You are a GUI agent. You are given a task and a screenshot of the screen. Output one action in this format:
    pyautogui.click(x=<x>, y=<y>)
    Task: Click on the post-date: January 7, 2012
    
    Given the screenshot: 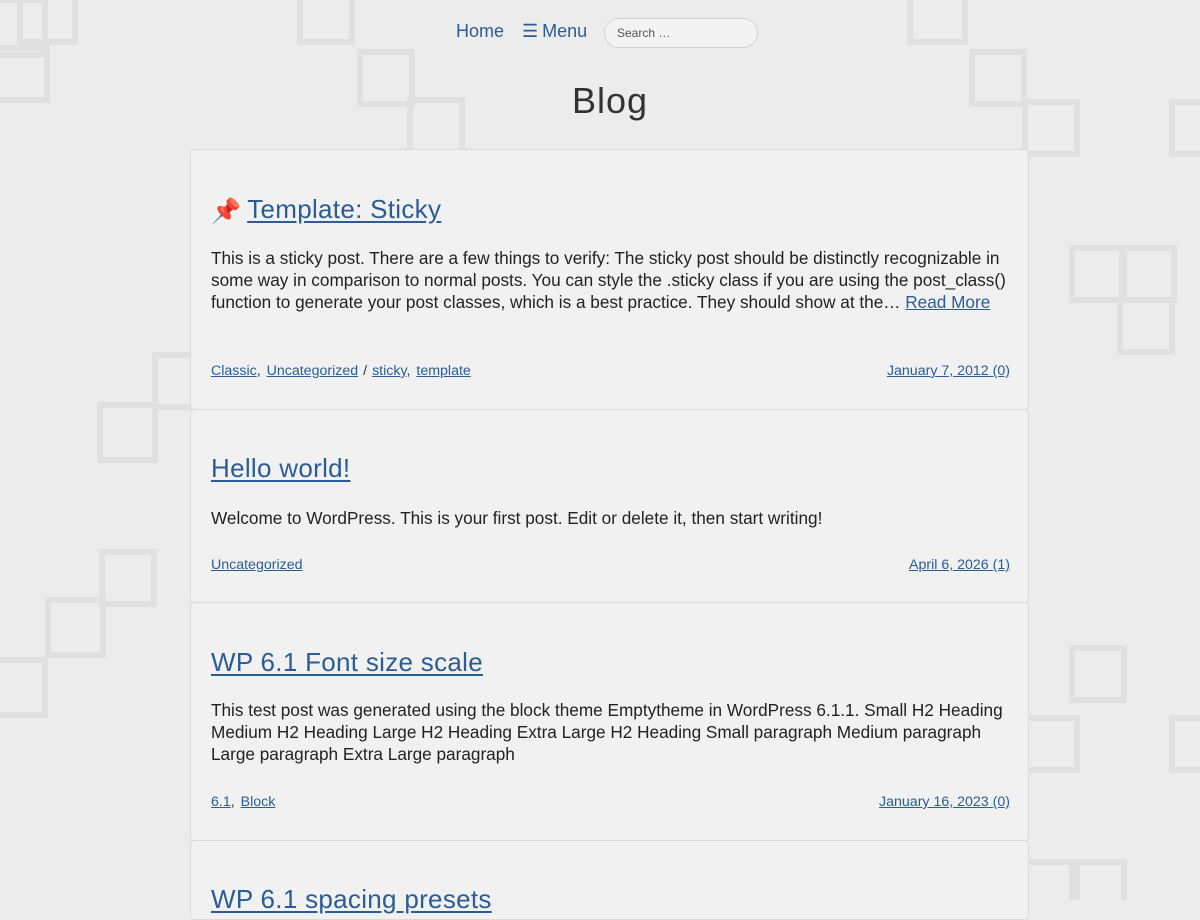 What is the action you would take?
    pyautogui.click(x=938, y=371)
    